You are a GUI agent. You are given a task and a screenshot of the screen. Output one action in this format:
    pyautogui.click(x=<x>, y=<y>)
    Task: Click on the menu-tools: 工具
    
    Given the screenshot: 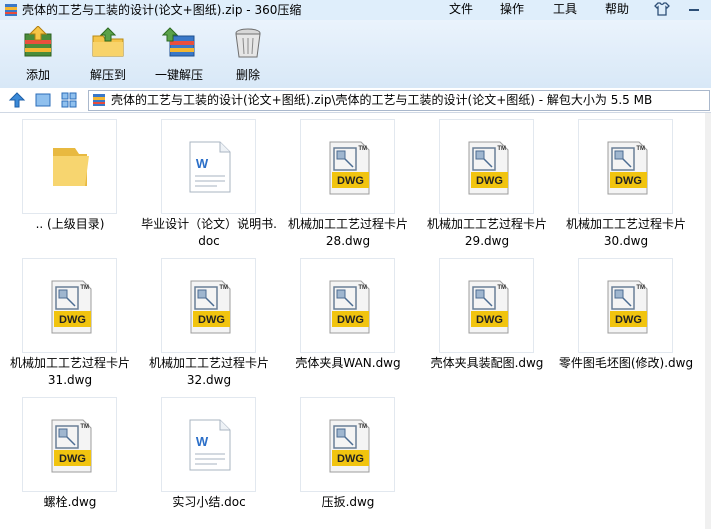 What is the action you would take?
    pyautogui.click(x=565, y=9)
    